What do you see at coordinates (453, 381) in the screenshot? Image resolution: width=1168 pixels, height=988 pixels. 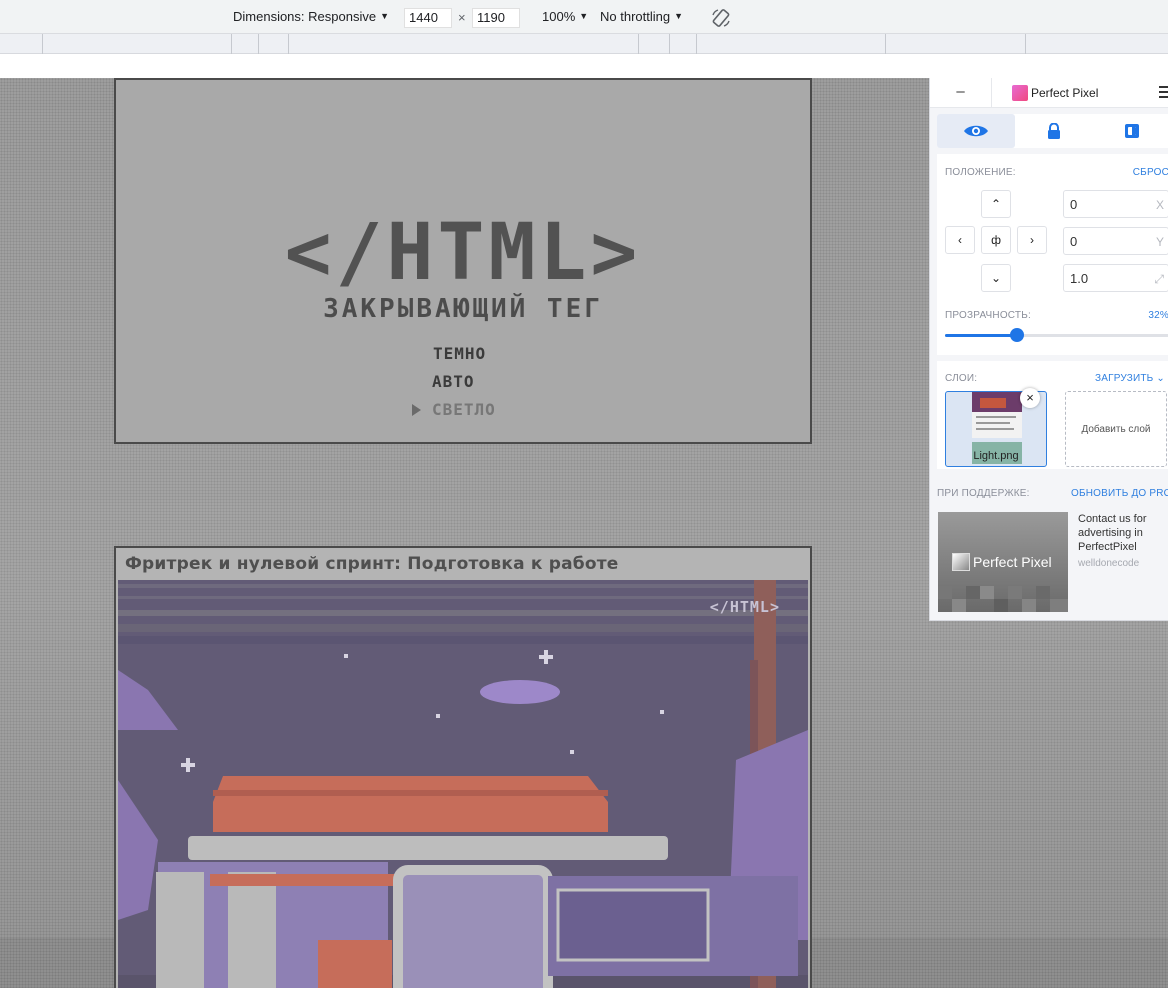 I see `theme-option-auto: АВТО` at bounding box center [453, 381].